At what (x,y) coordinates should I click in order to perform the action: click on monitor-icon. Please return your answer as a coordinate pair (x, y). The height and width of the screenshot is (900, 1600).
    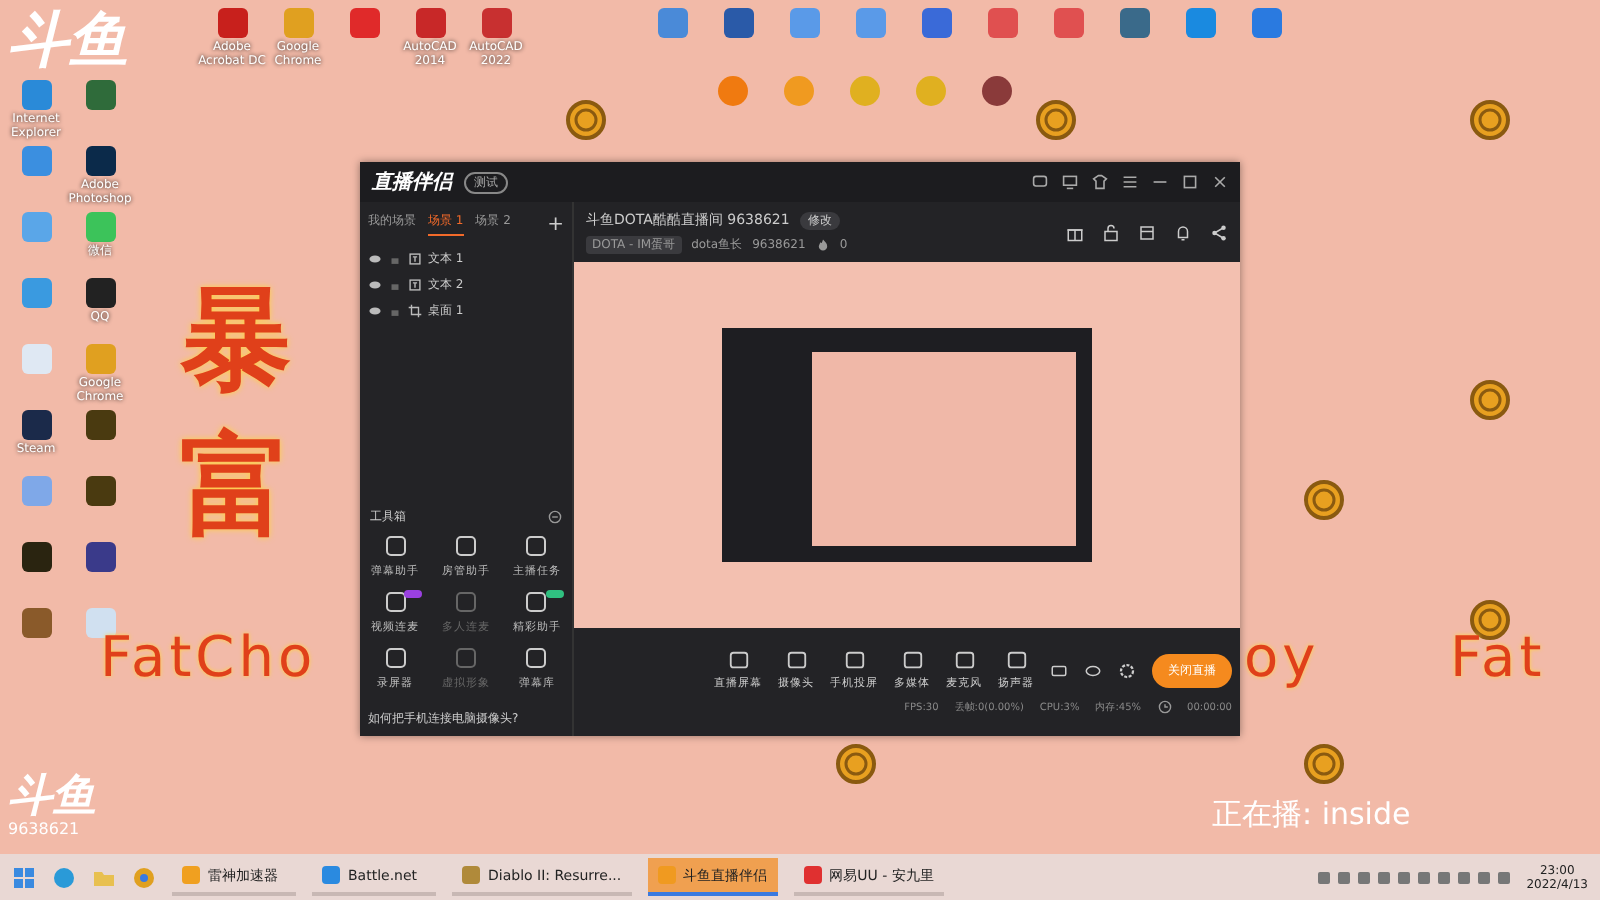
    Looking at the image, I should click on (1070, 182).